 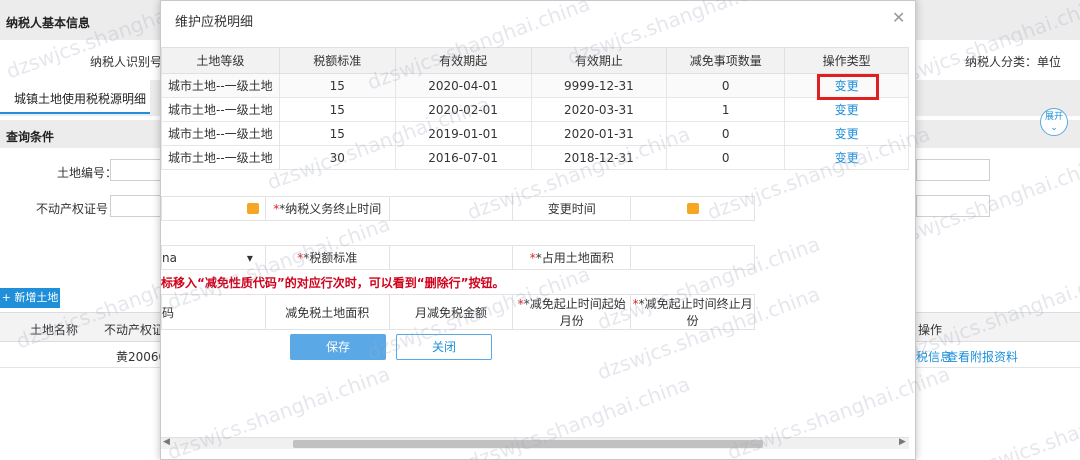 I want to click on scrollbar-thumb, so click(x=528, y=444).